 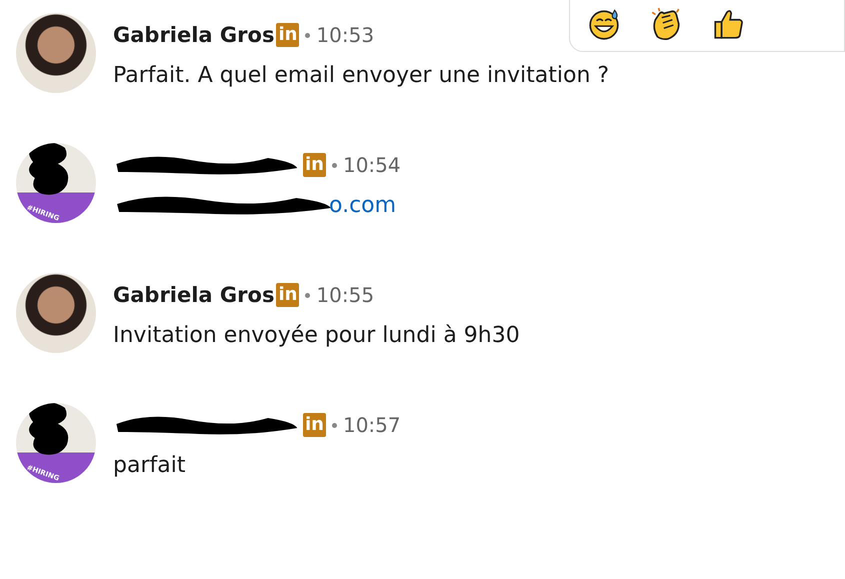 What do you see at coordinates (371, 425) in the screenshot?
I see `message-time: 10:57` at bounding box center [371, 425].